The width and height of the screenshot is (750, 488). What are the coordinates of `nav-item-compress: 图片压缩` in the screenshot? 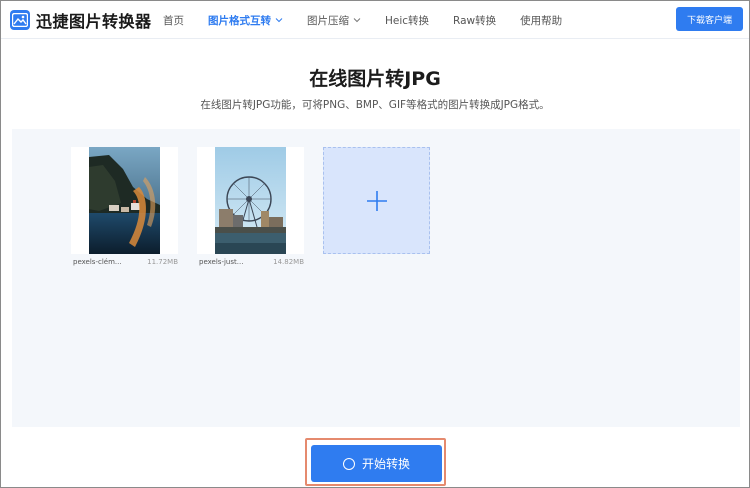 It's located at (334, 20).